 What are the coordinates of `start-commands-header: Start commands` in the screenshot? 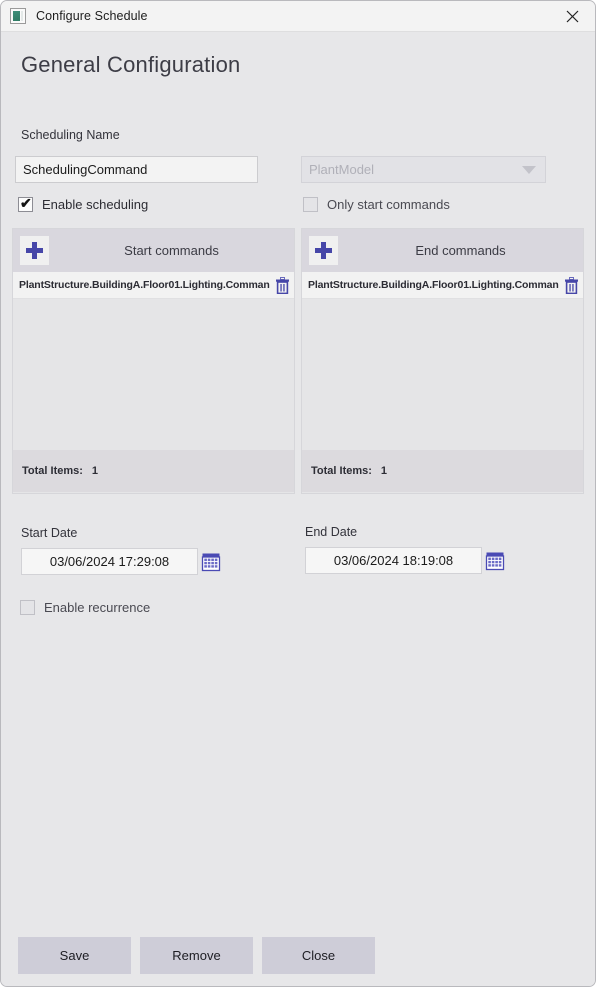 It's located at (153, 250).